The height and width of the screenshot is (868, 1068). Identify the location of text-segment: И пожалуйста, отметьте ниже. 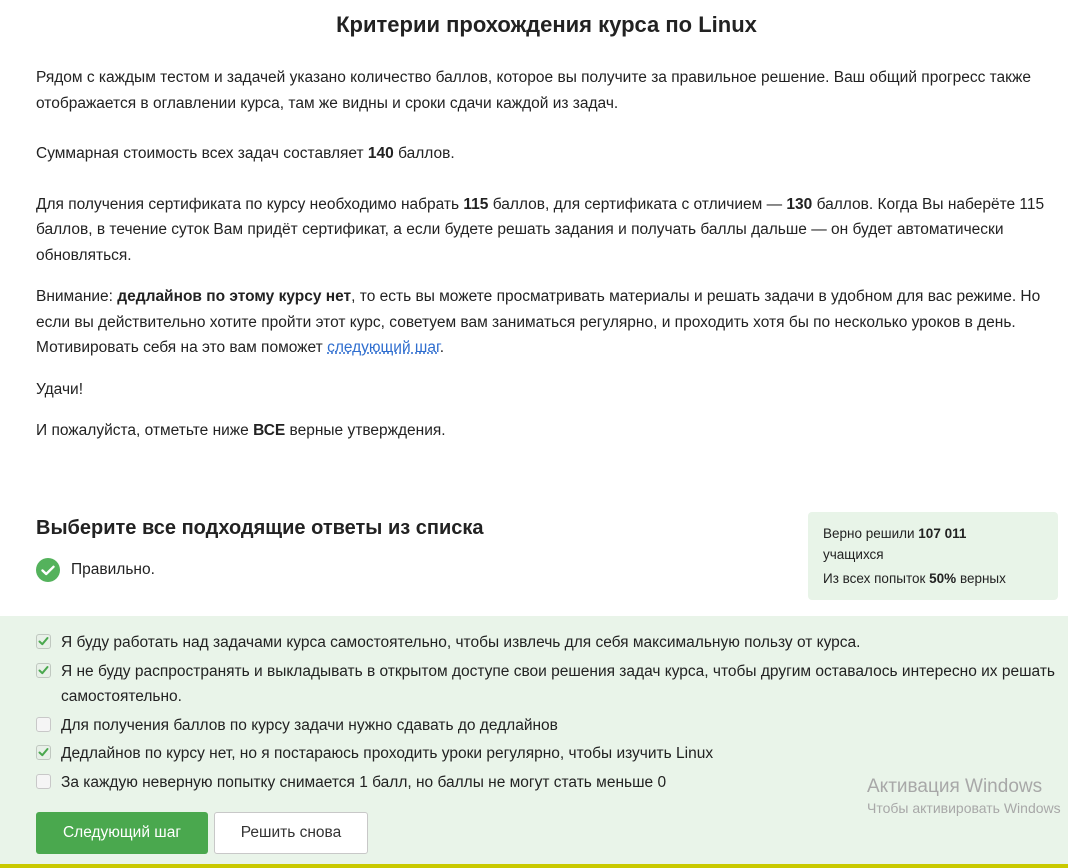
(145, 430).